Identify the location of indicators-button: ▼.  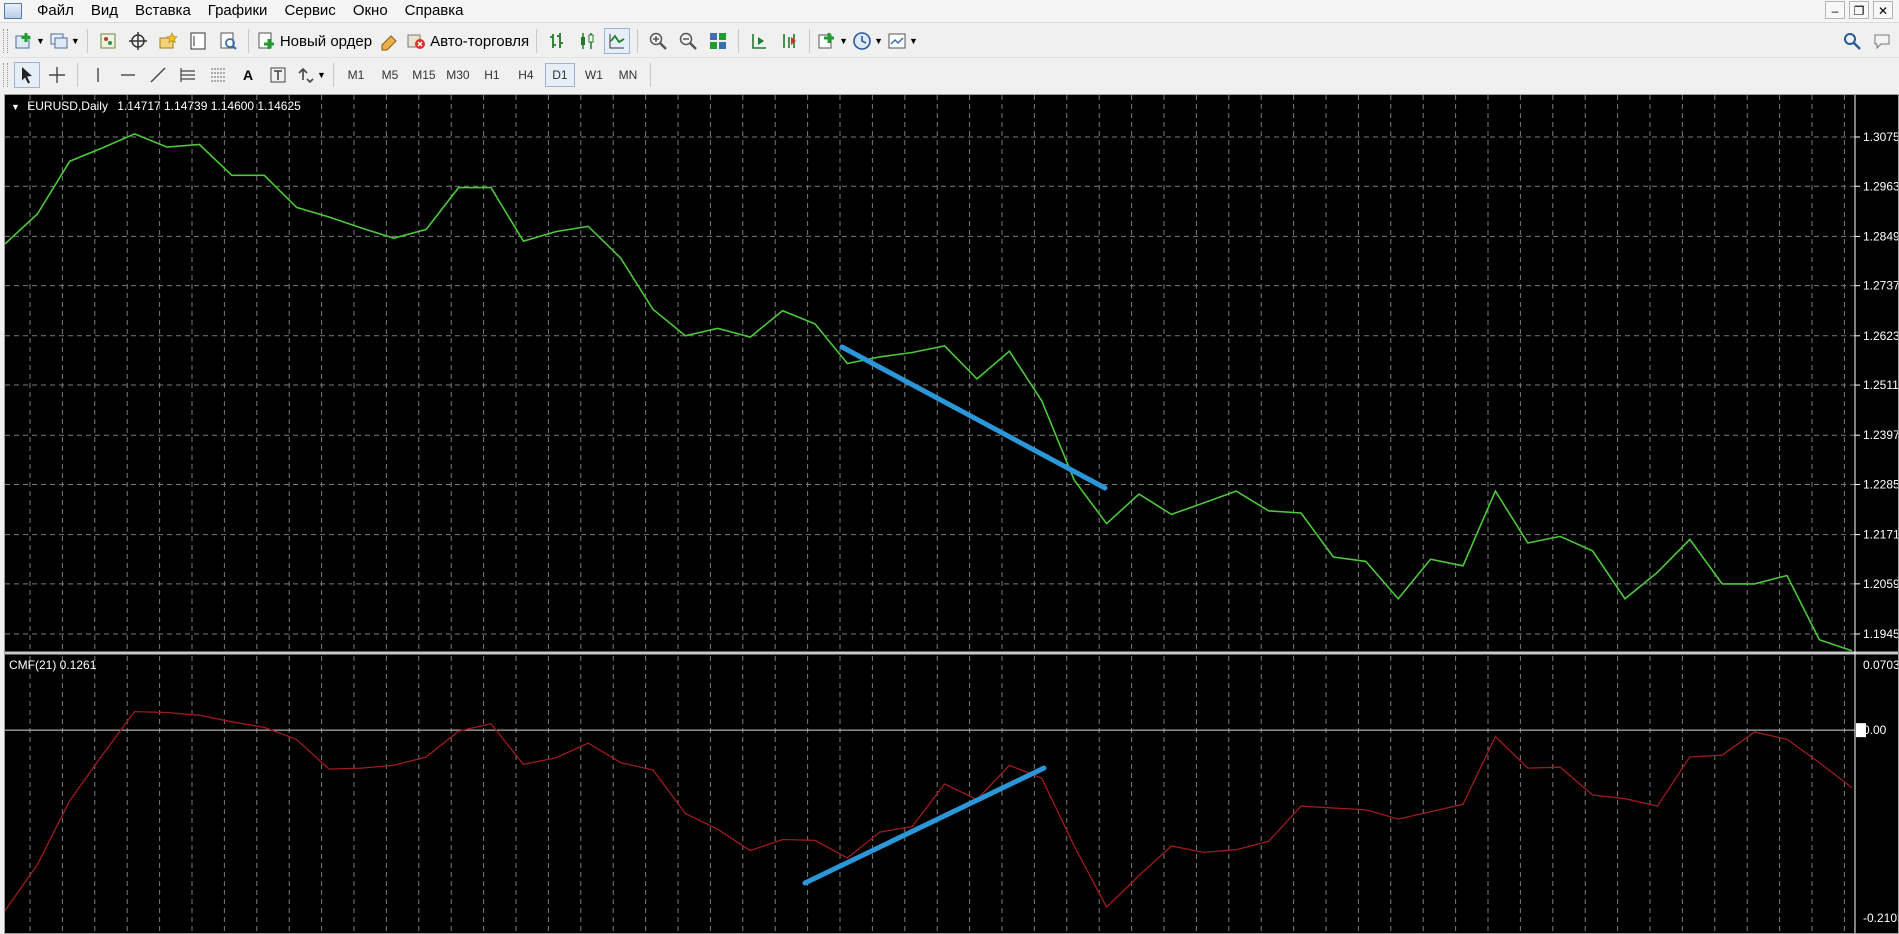
(832, 41).